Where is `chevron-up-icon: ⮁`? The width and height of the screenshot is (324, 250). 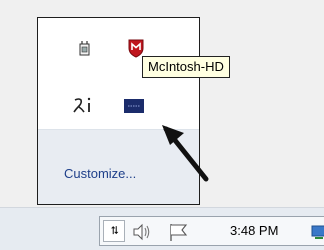 chevron-up-icon: ⮁ is located at coordinates (114, 231).